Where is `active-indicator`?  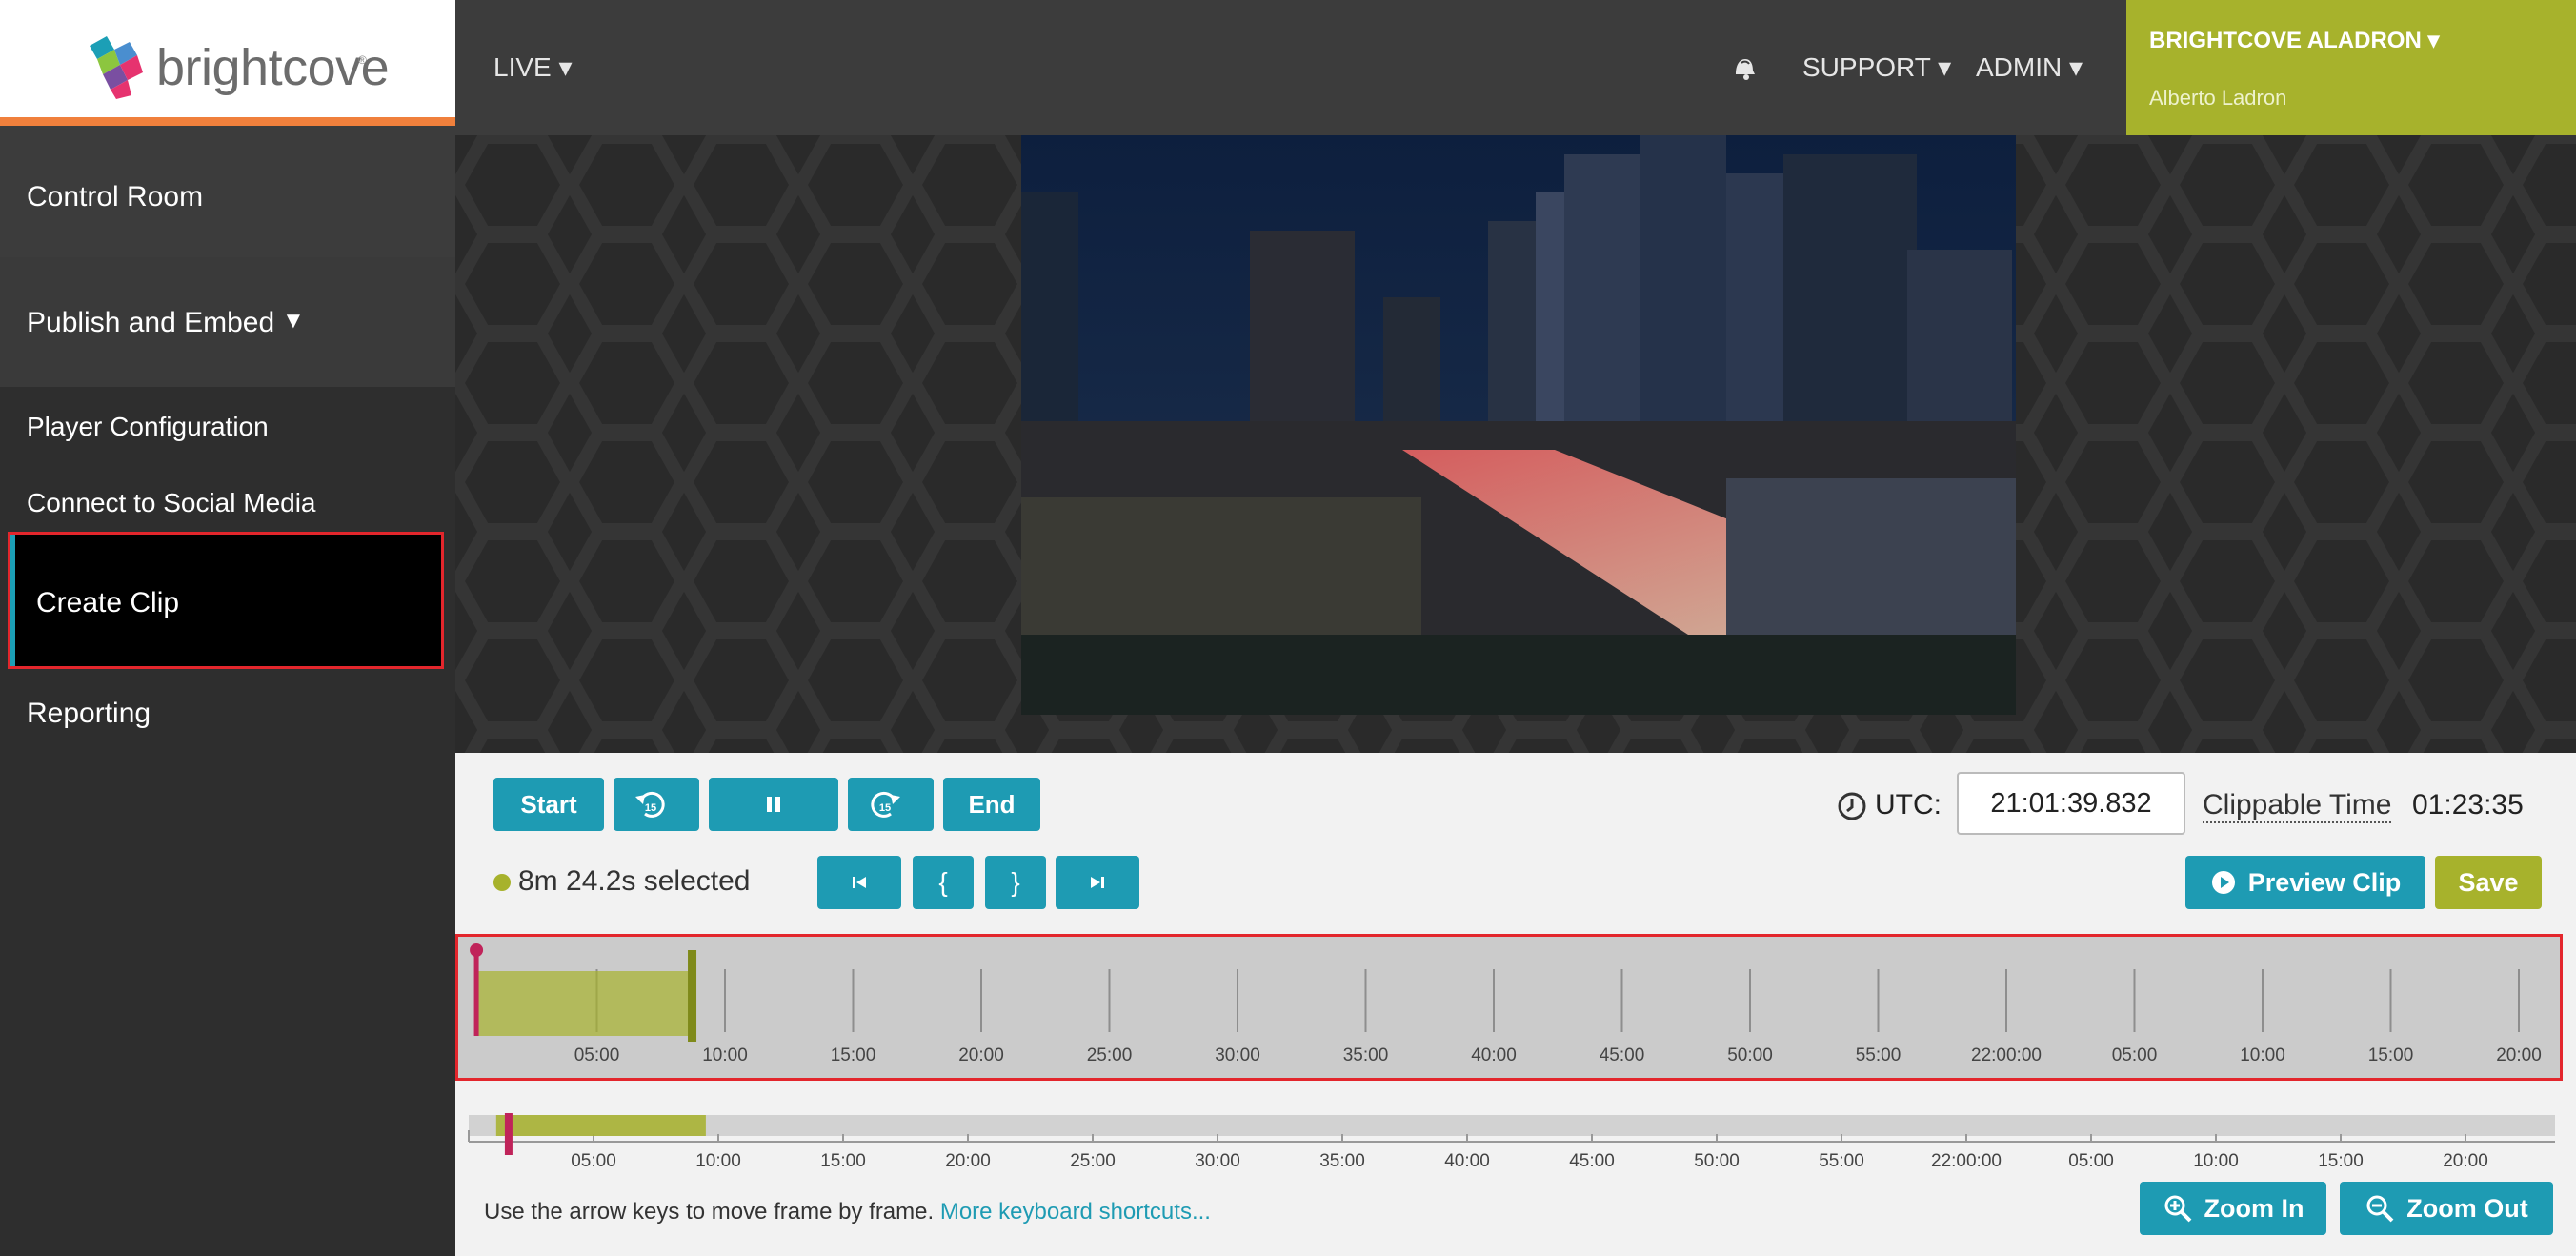
active-indicator is located at coordinates (12, 600).